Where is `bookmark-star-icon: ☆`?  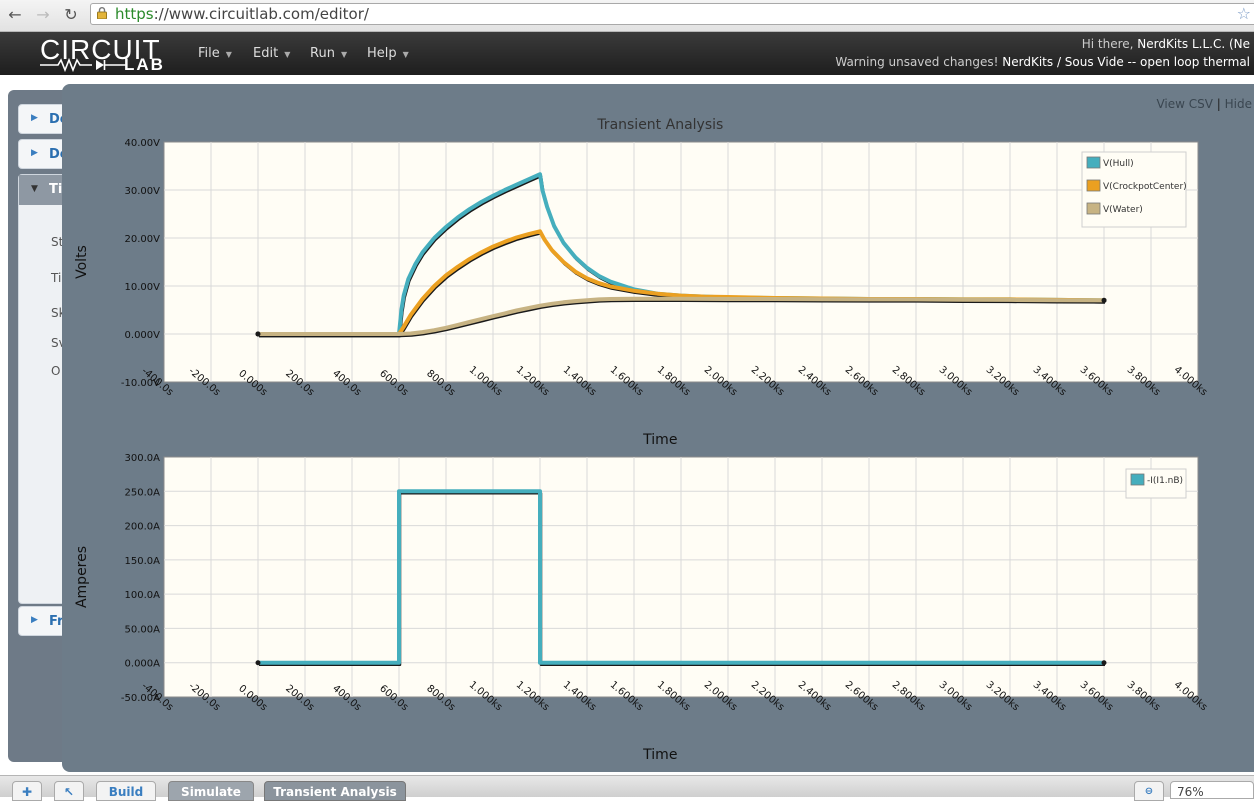 bookmark-star-icon: ☆ is located at coordinates (1244, 14).